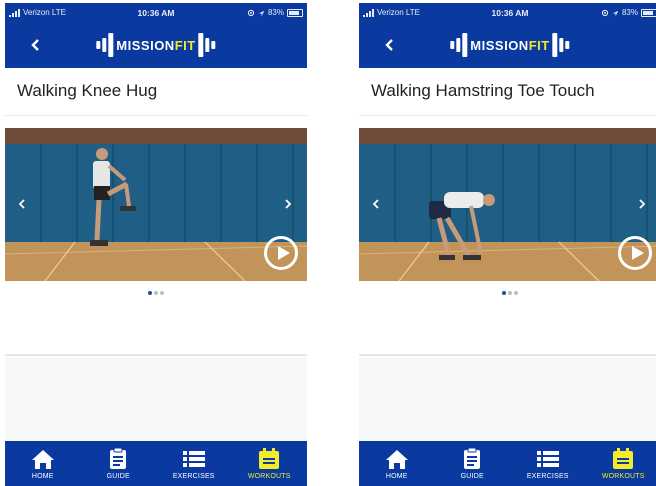  I want to click on gym-scene-hamstring-toe-touch, so click(507, 204).